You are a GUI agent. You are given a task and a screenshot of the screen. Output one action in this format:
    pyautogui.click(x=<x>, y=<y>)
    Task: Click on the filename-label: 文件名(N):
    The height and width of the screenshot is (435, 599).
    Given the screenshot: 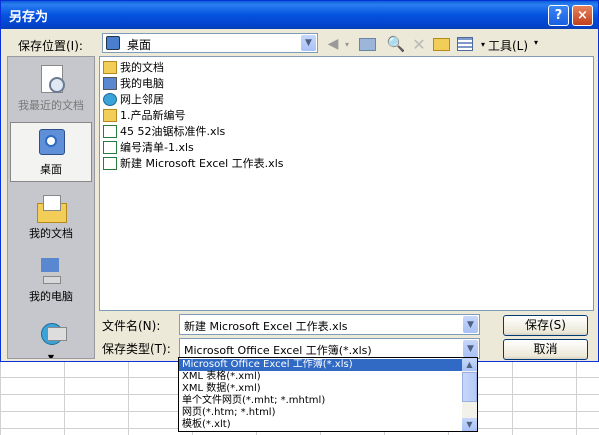 What is the action you would take?
    pyautogui.click(x=131, y=326)
    